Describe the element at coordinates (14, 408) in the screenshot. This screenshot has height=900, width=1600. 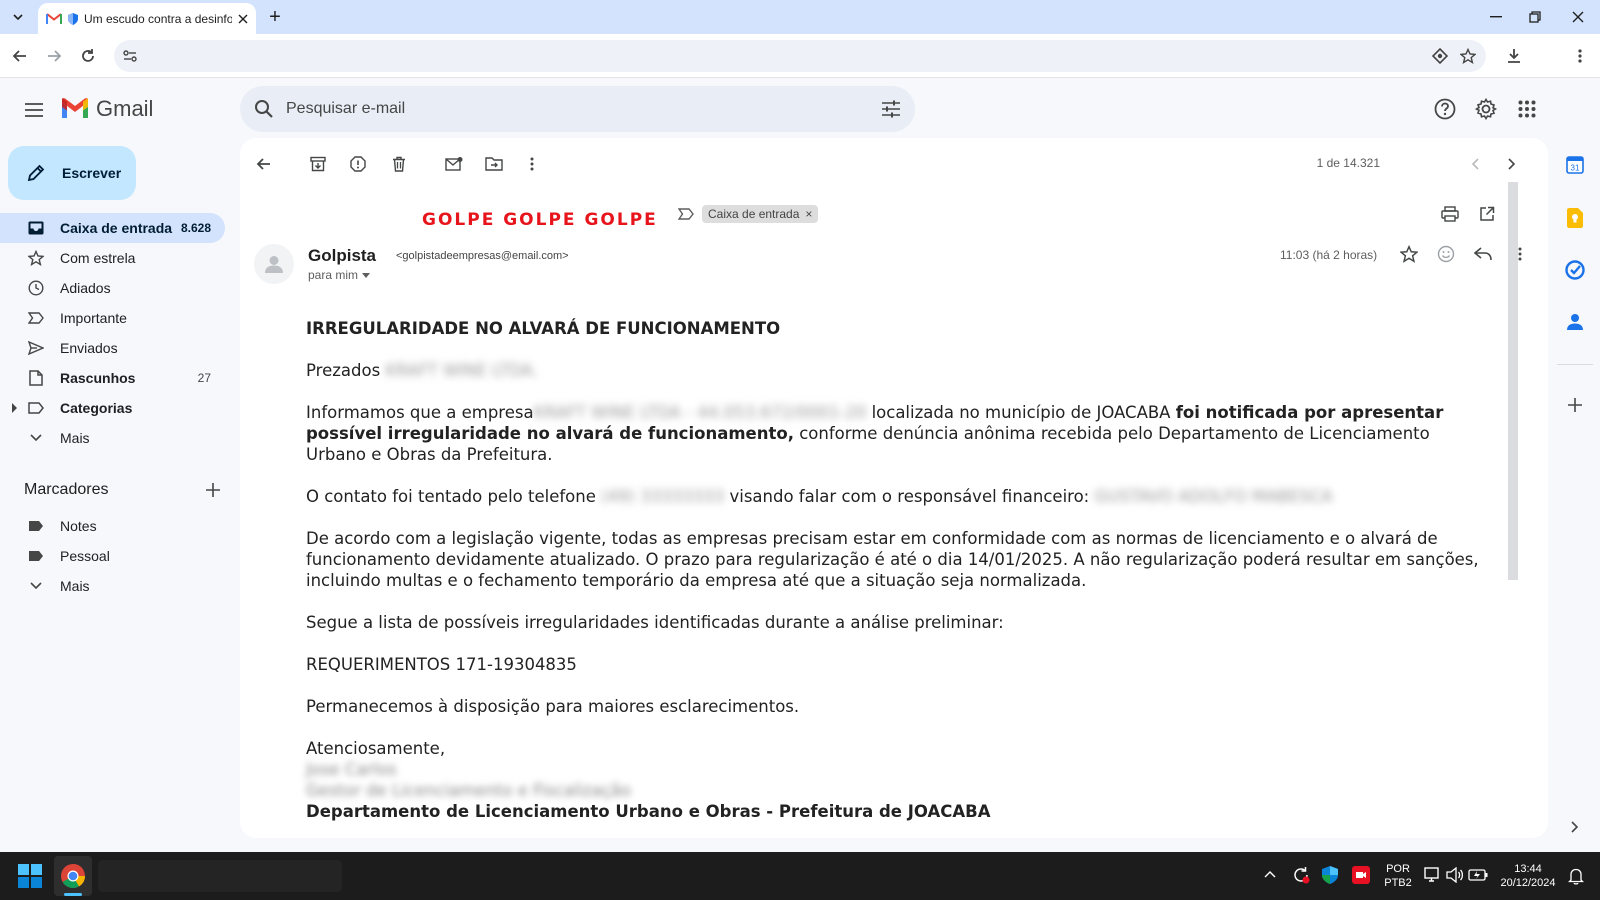
I see `expand-caret-icon` at that location.